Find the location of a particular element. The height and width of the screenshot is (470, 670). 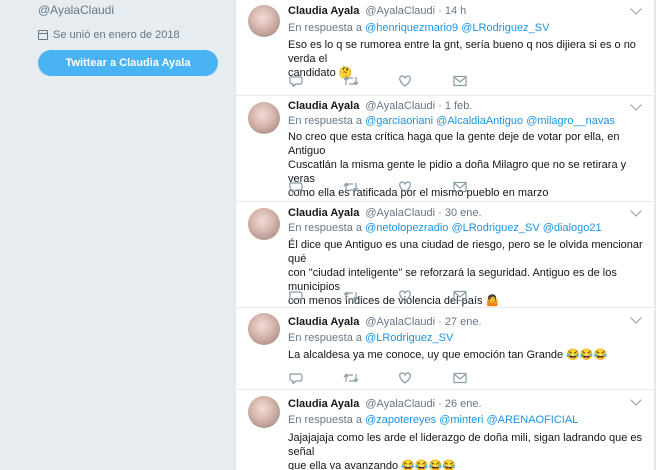

tweet-time: · 27 ene. is located at coordinates (459, 322).